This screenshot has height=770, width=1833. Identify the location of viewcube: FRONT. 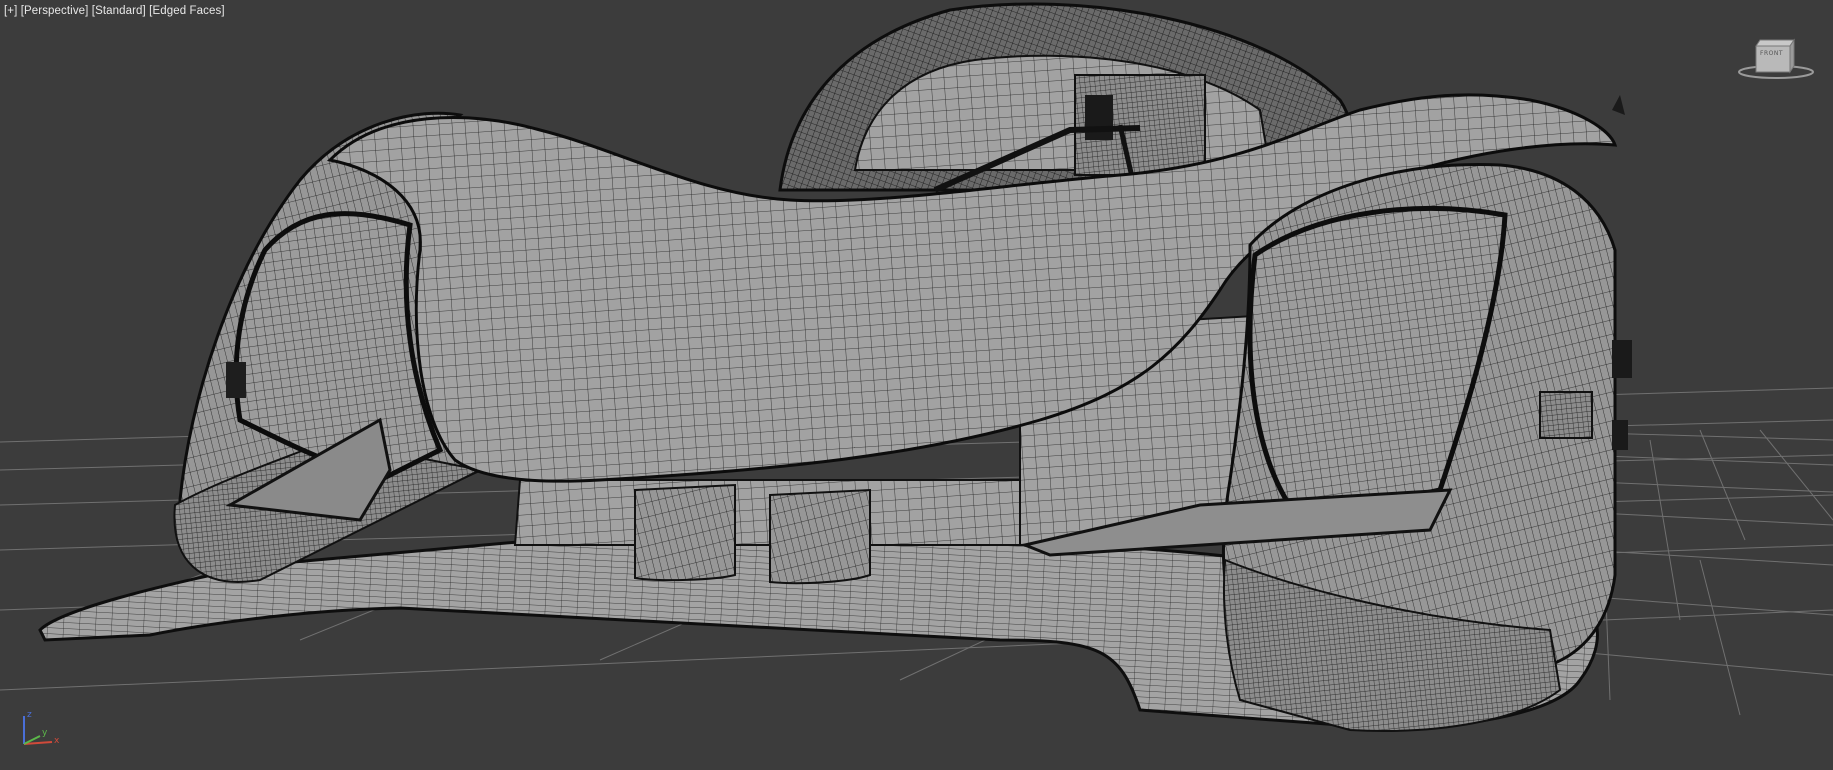
(1776, 61).